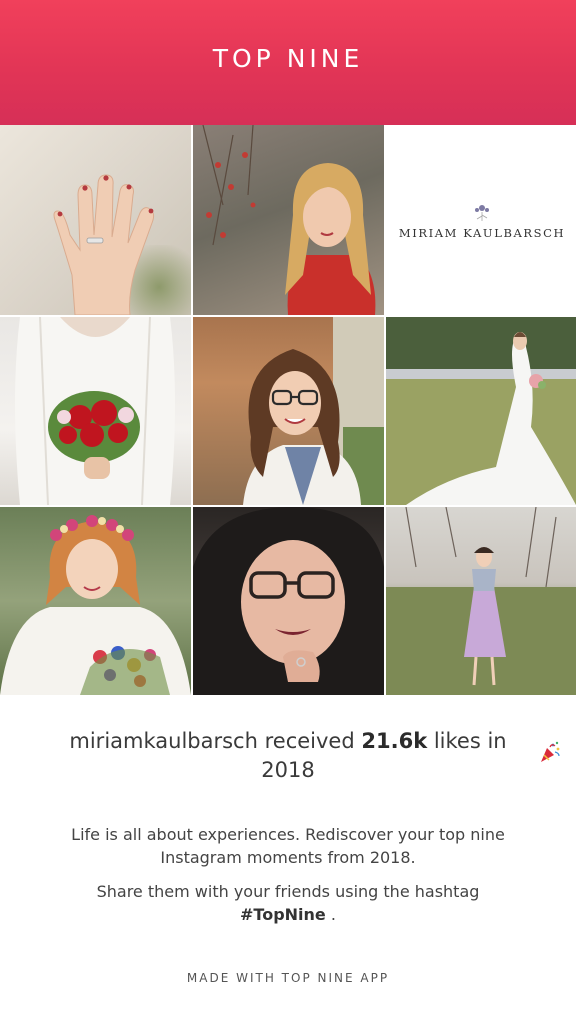 Image resolution: width=576 pixels, height=1024 pixels. I want to click on likes-count: 21.6k, so click(394, 741).